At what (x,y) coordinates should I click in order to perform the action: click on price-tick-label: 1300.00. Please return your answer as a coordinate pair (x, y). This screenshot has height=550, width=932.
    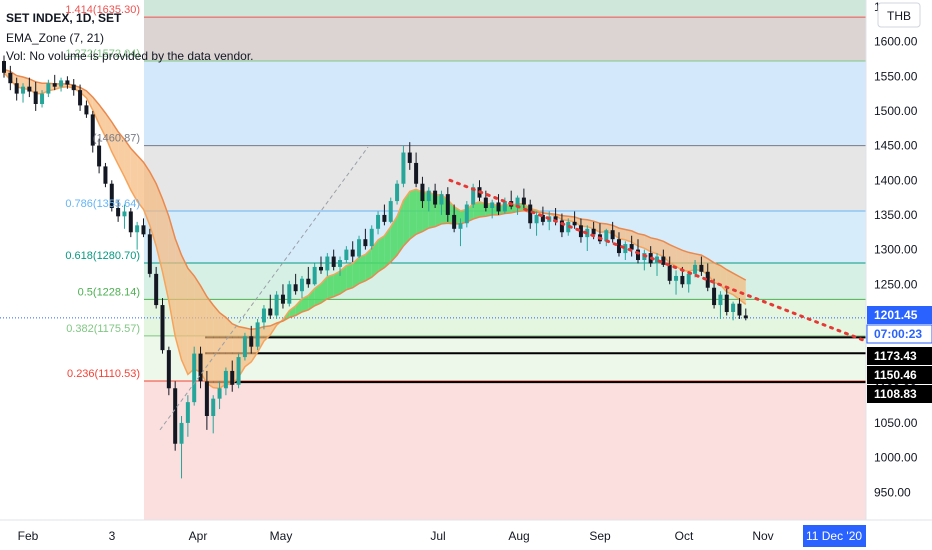
    Looking at the image, I should click on (896, 250).